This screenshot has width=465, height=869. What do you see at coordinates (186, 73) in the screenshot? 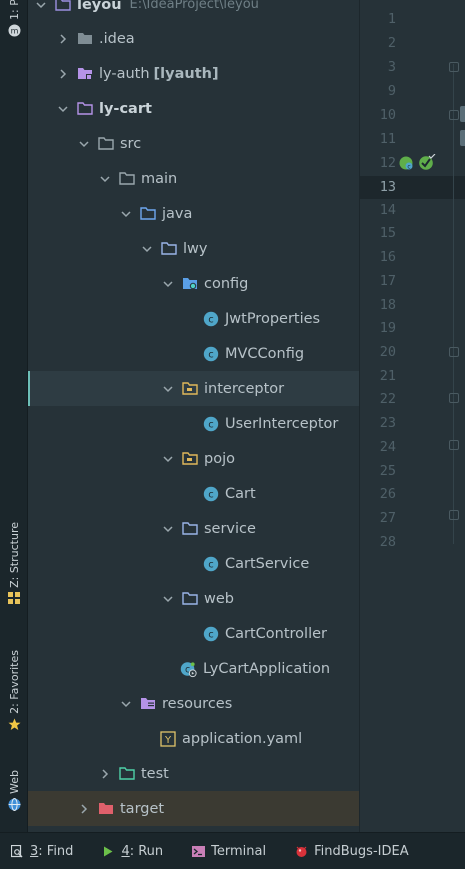
I see `module-tag: [lyauth]` at bounding box center [186, 73].